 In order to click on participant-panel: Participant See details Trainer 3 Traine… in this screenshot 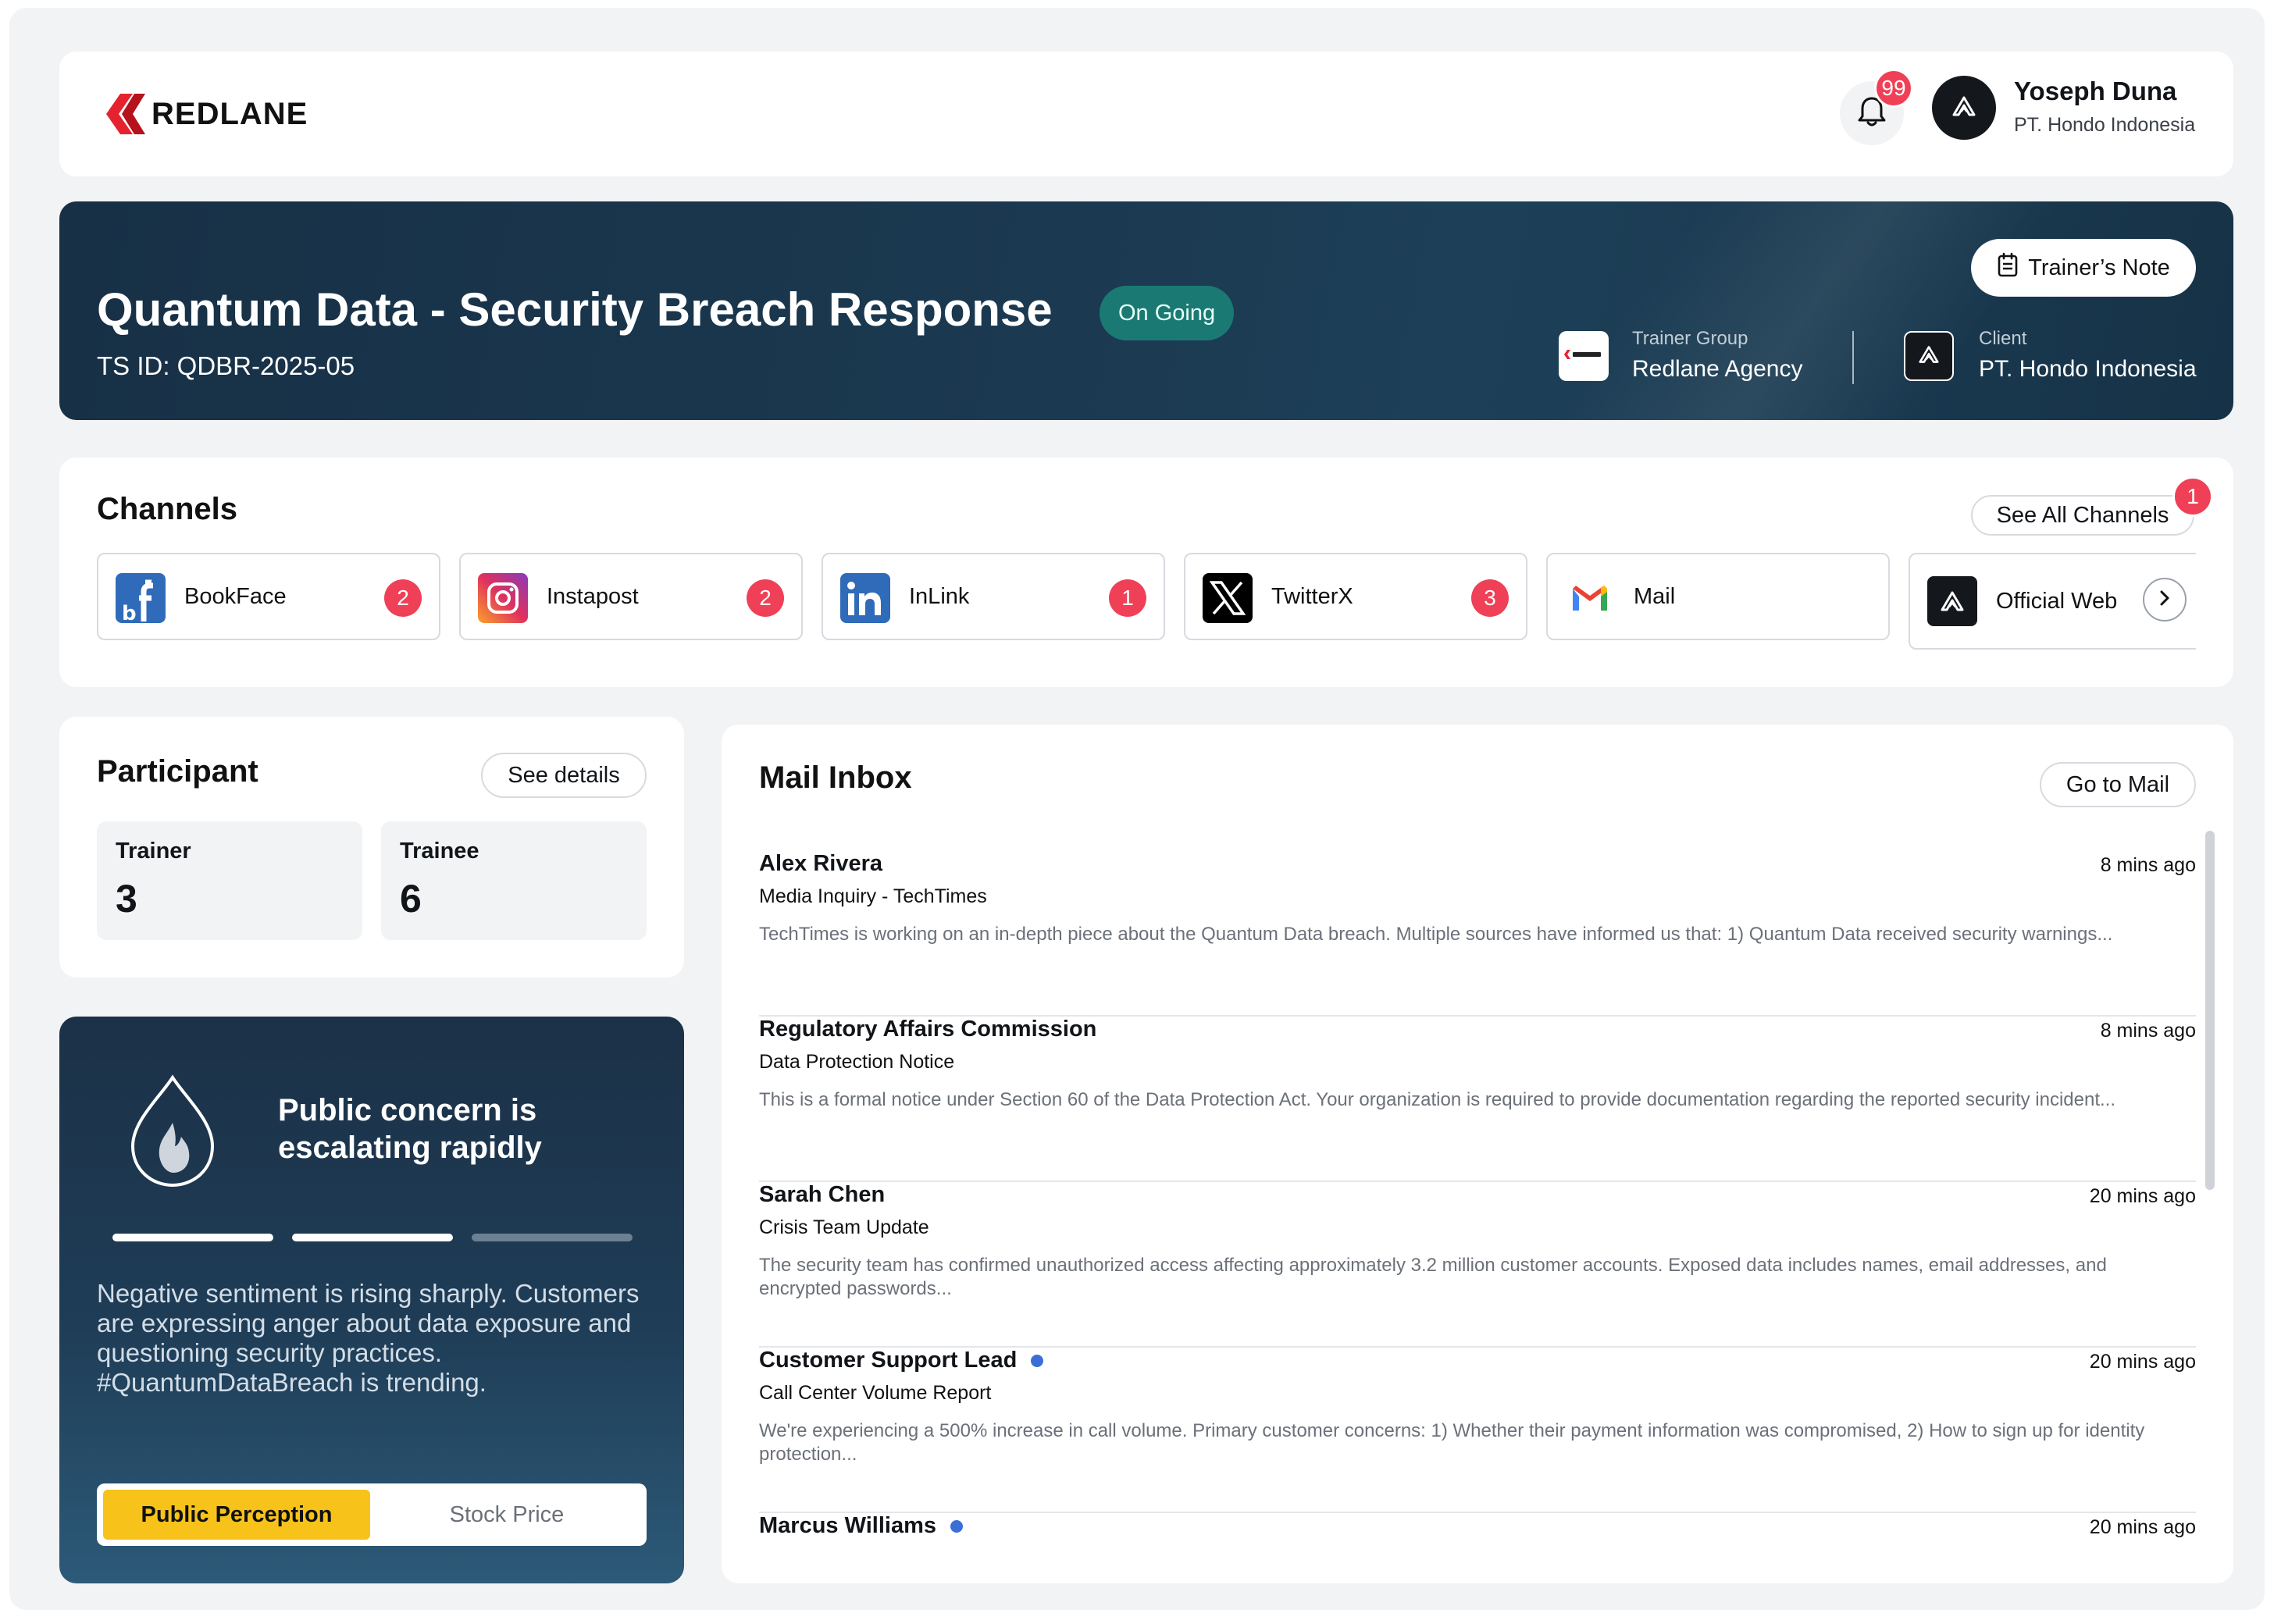, I will do `click(372, 848)`.